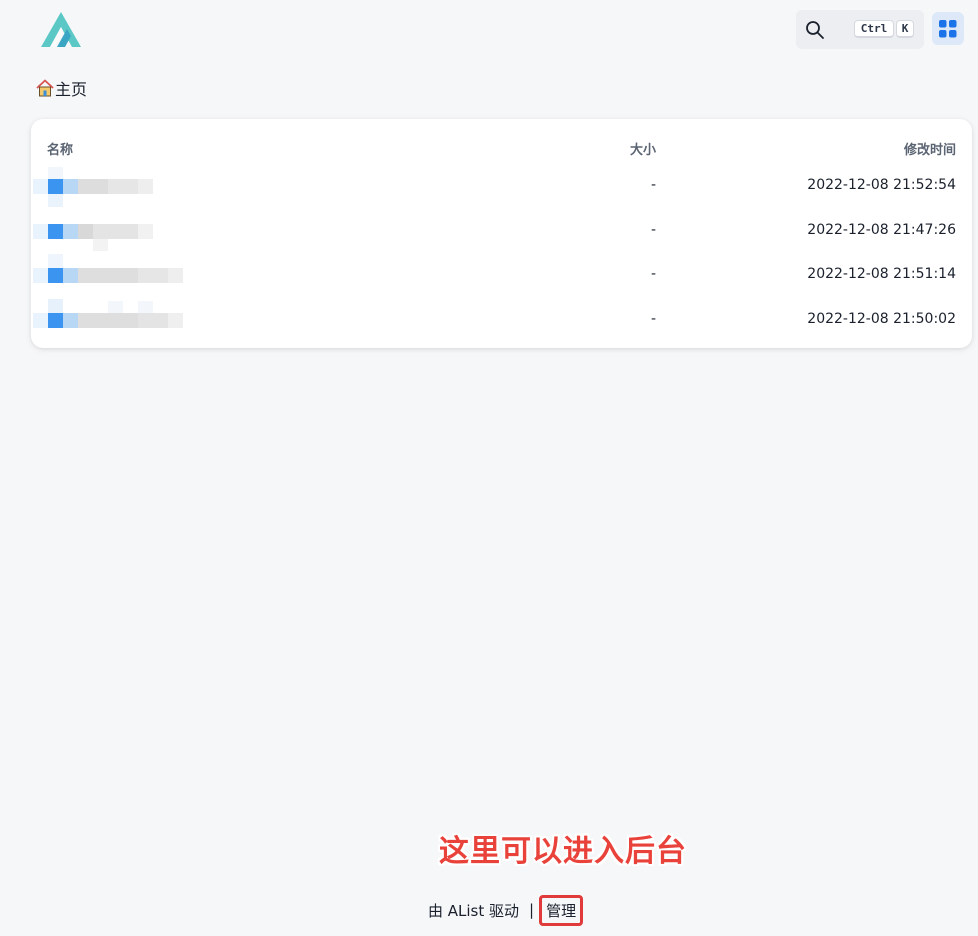  I want to click on shortcut-key-k: K, so click(905, 29).